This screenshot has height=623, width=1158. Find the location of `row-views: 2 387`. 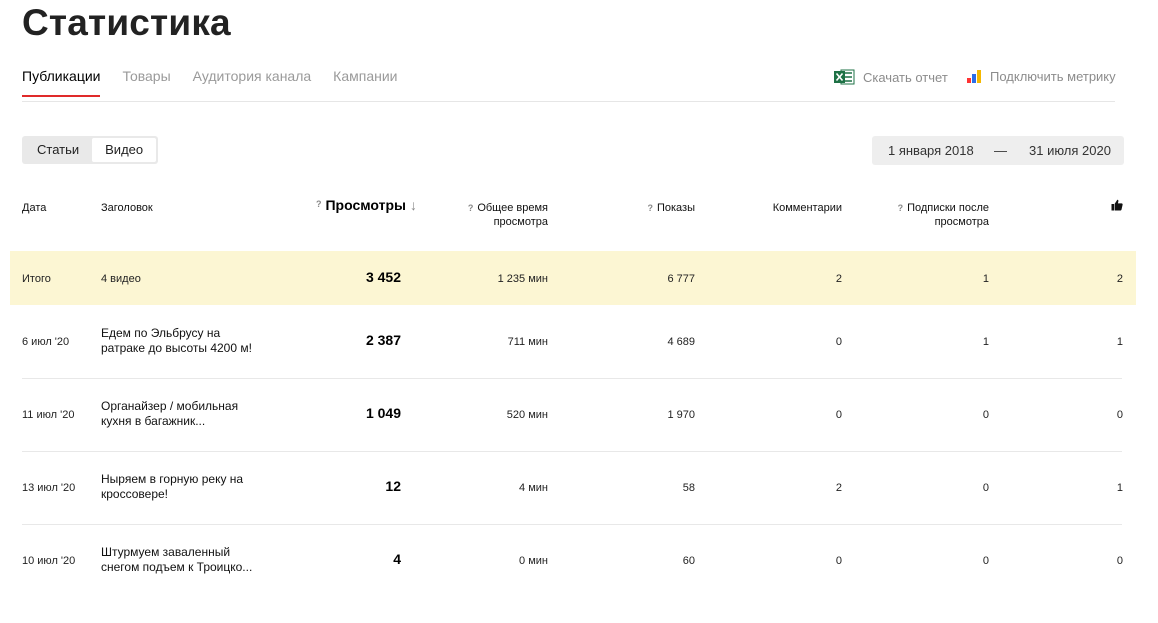

row-views: 2 387 is located at coordinates (383, 340).